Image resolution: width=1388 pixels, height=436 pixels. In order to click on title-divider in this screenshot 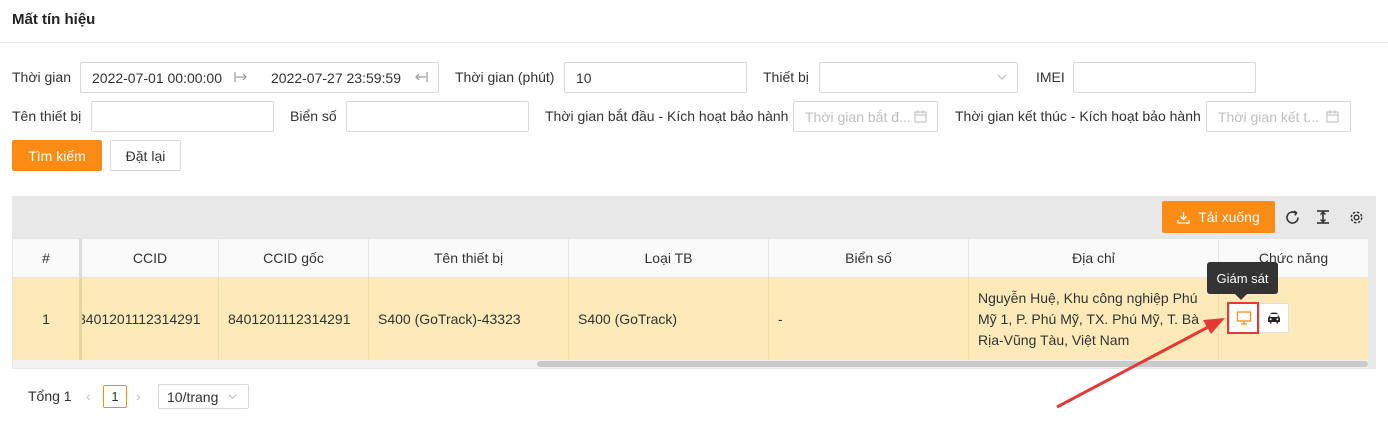, I will do `click(694, 42)`.